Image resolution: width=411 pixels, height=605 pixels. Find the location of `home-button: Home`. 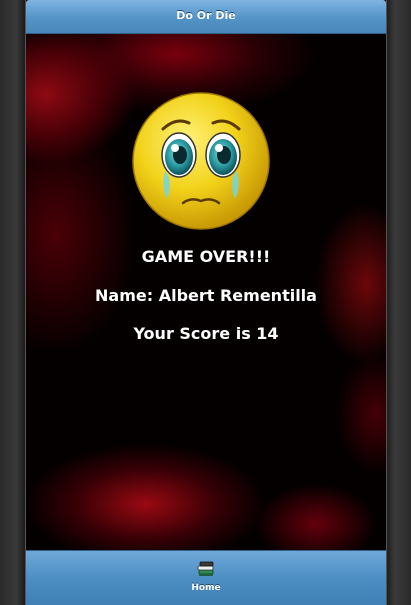

home-button: Home is located at coordinates (206, 578).